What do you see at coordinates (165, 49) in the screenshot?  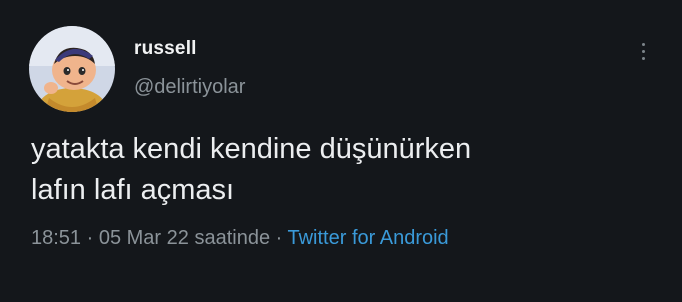 I see `display-name: russell` at bounding box center [165, 49].